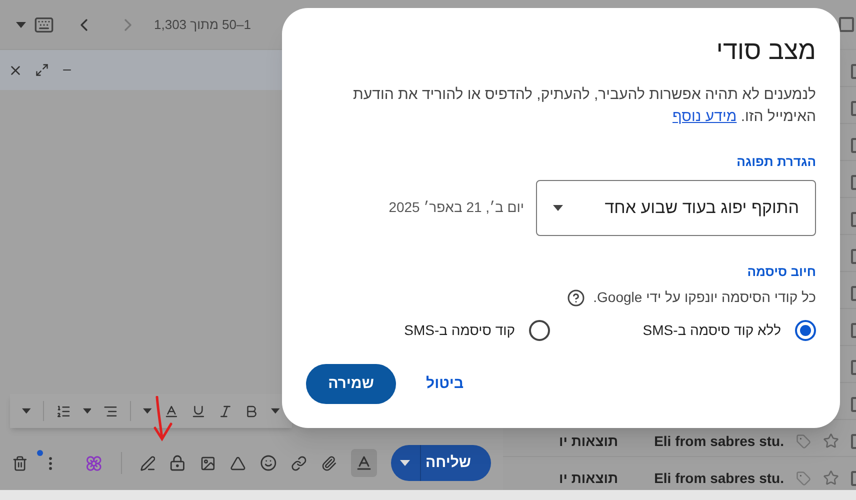 This screenshot has width=856, height=500. I want to click on pen-icon, so click(148, 463).